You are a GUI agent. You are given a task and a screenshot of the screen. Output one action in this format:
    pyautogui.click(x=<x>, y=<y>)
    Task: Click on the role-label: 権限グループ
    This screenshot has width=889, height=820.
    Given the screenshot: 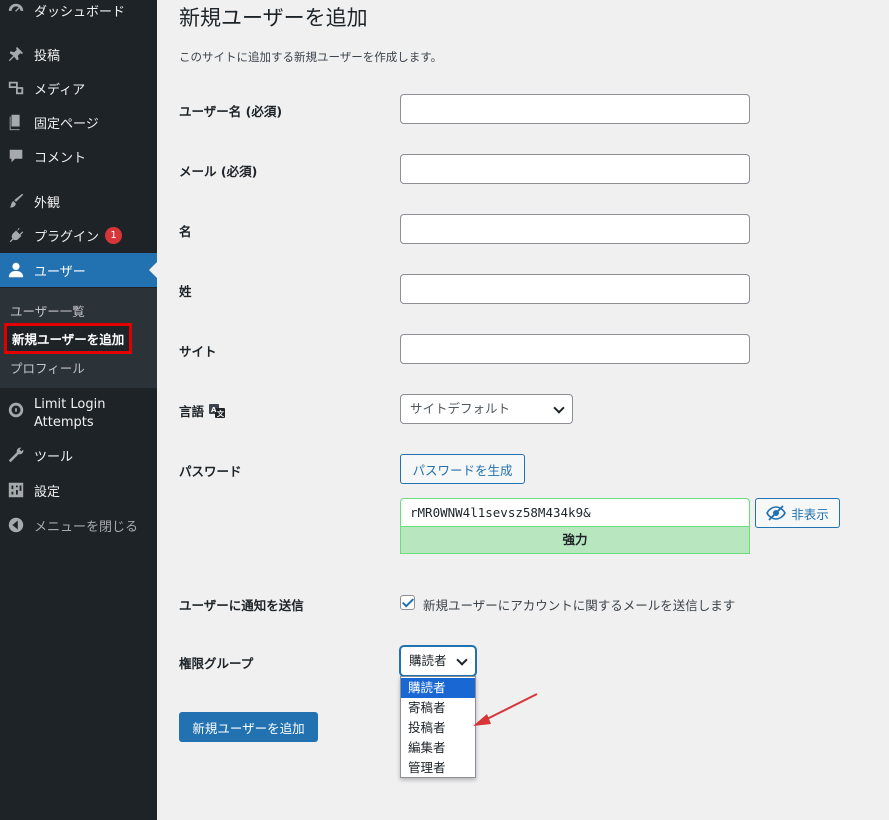 What is the action you would take?
    pyautogui.click(x=216, y=663)
    